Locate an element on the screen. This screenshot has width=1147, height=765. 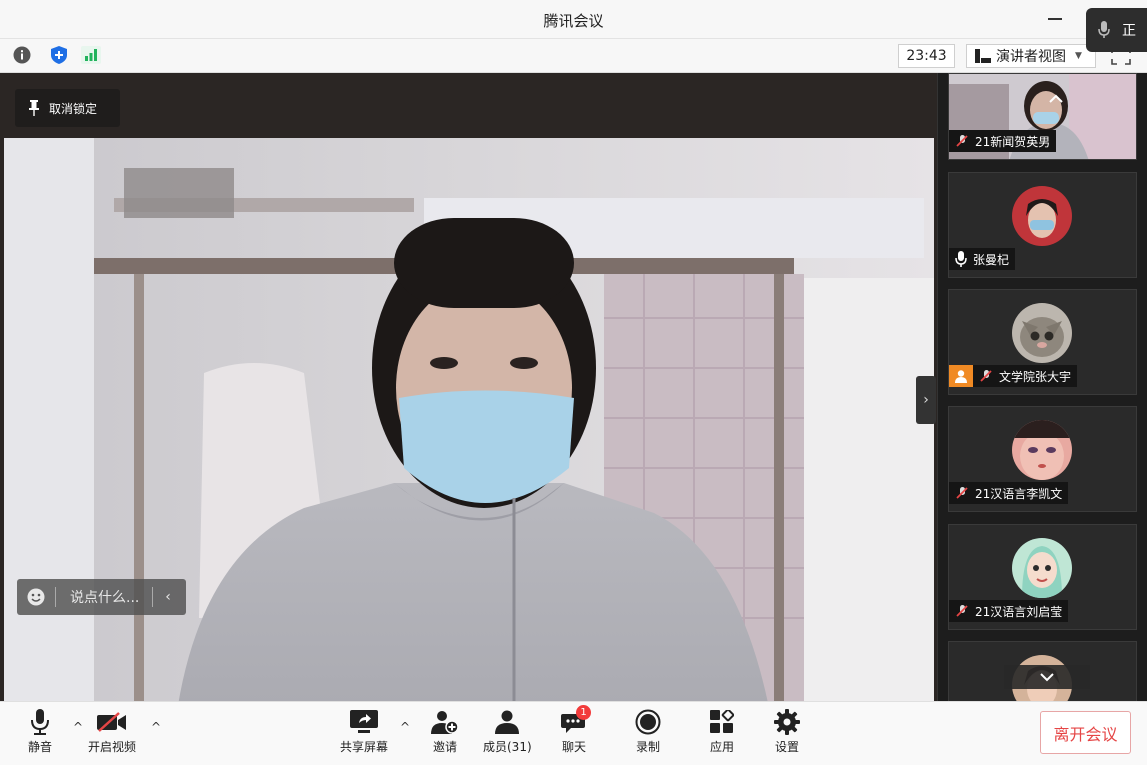
apps-button: 应用 is located at coordinates (722, 731).